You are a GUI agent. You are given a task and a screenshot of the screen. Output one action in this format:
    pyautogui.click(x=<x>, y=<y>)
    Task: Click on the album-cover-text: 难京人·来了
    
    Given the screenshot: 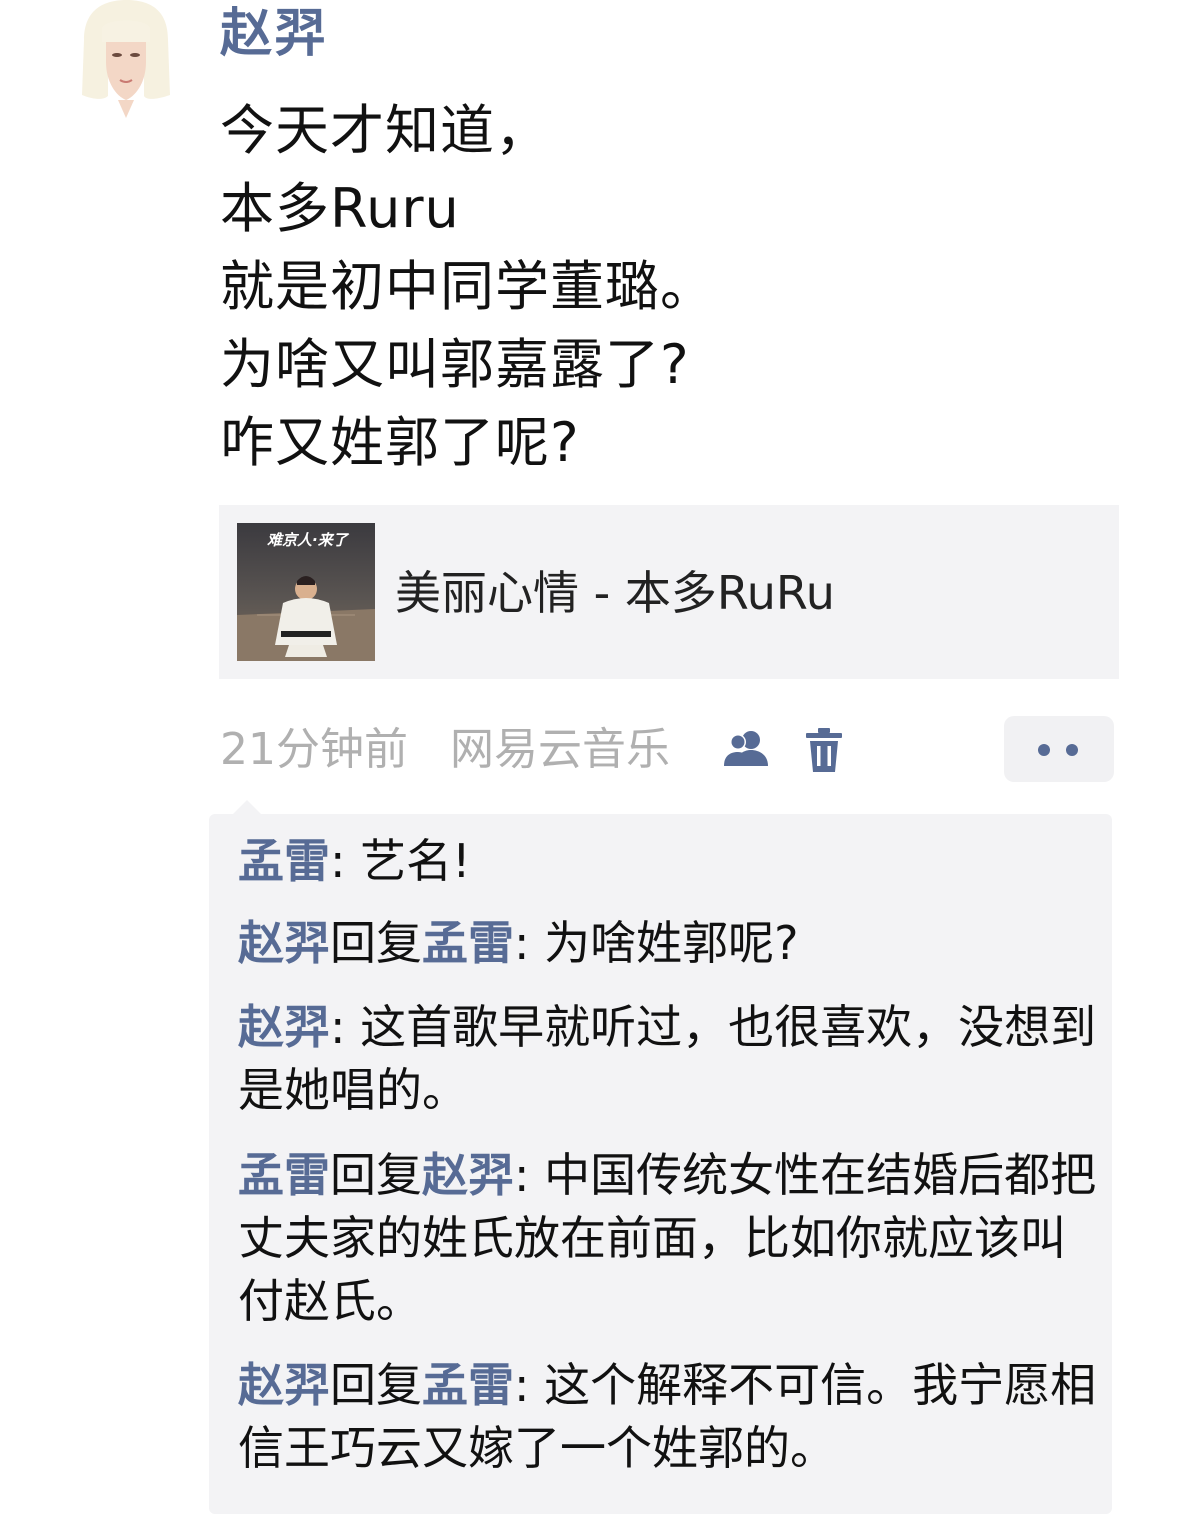 What is the action you would take?
    pyautogui.click(x=307, y=540)
    